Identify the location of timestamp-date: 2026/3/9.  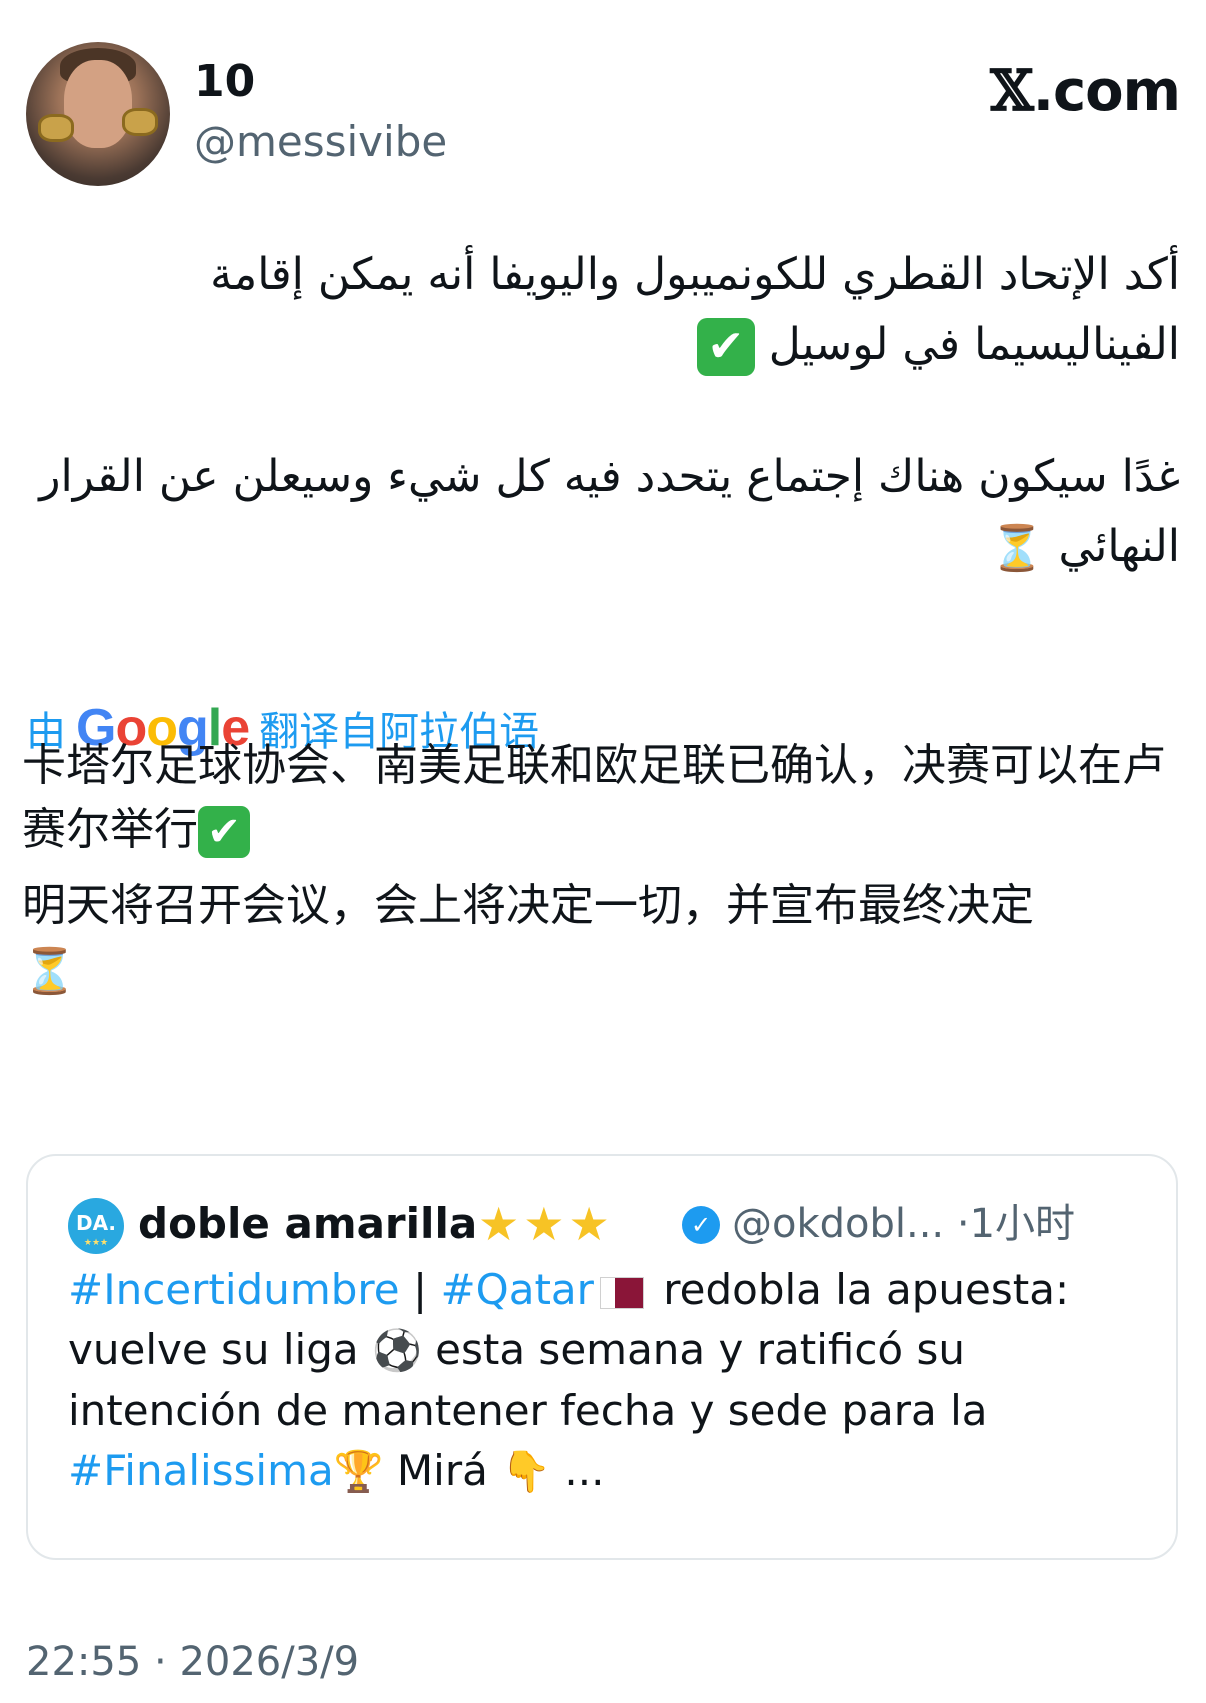
(269, 1662).